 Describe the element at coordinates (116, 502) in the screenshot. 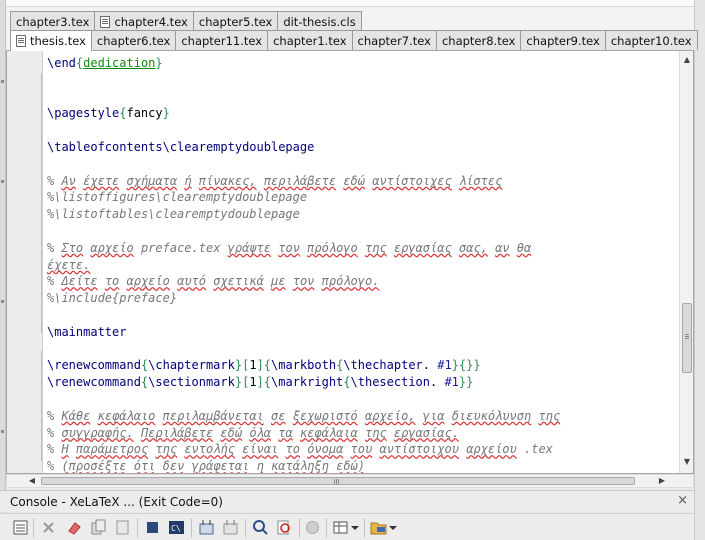

I see `console-title: Console - XeLaTeX ... (Exit Code=0)` at that location.